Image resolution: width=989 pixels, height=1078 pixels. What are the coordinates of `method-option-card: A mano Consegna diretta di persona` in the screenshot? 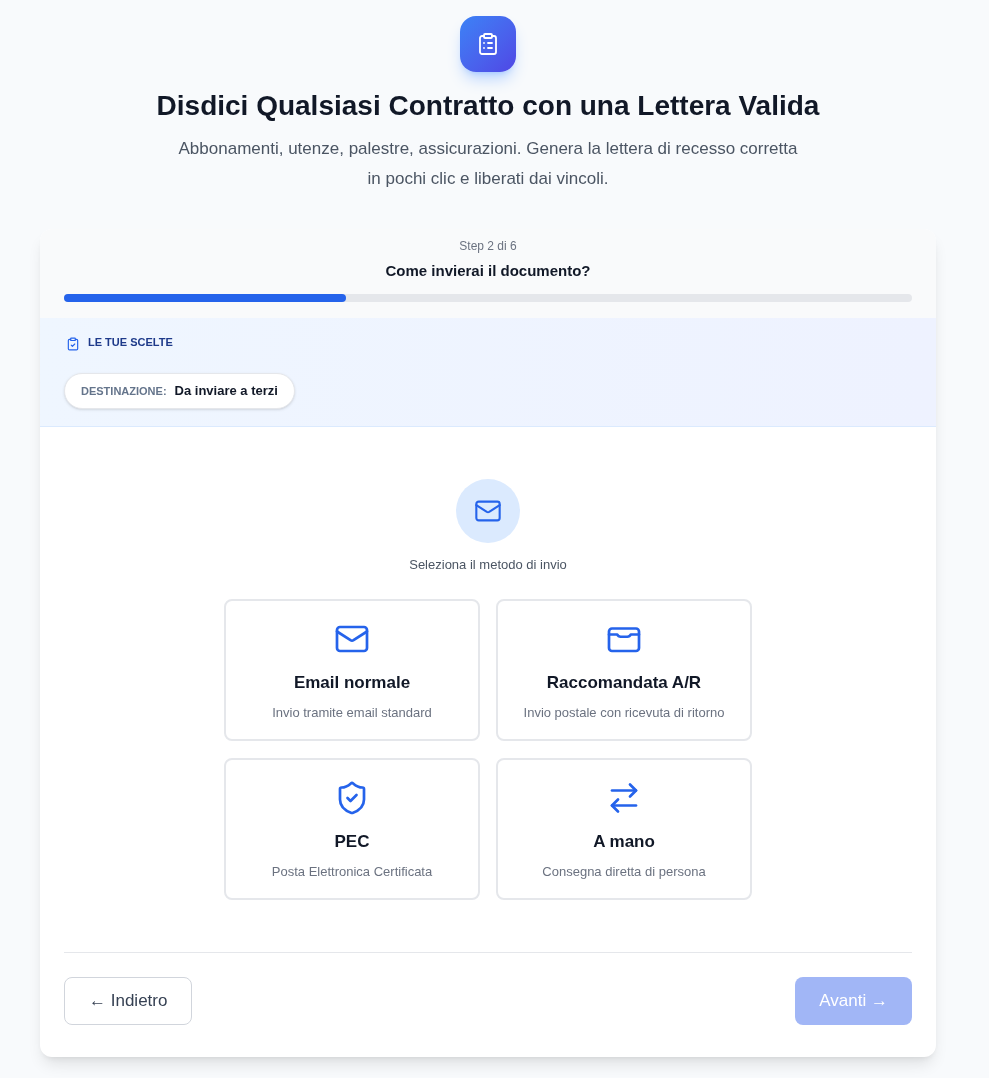 It's located at (624, 829).